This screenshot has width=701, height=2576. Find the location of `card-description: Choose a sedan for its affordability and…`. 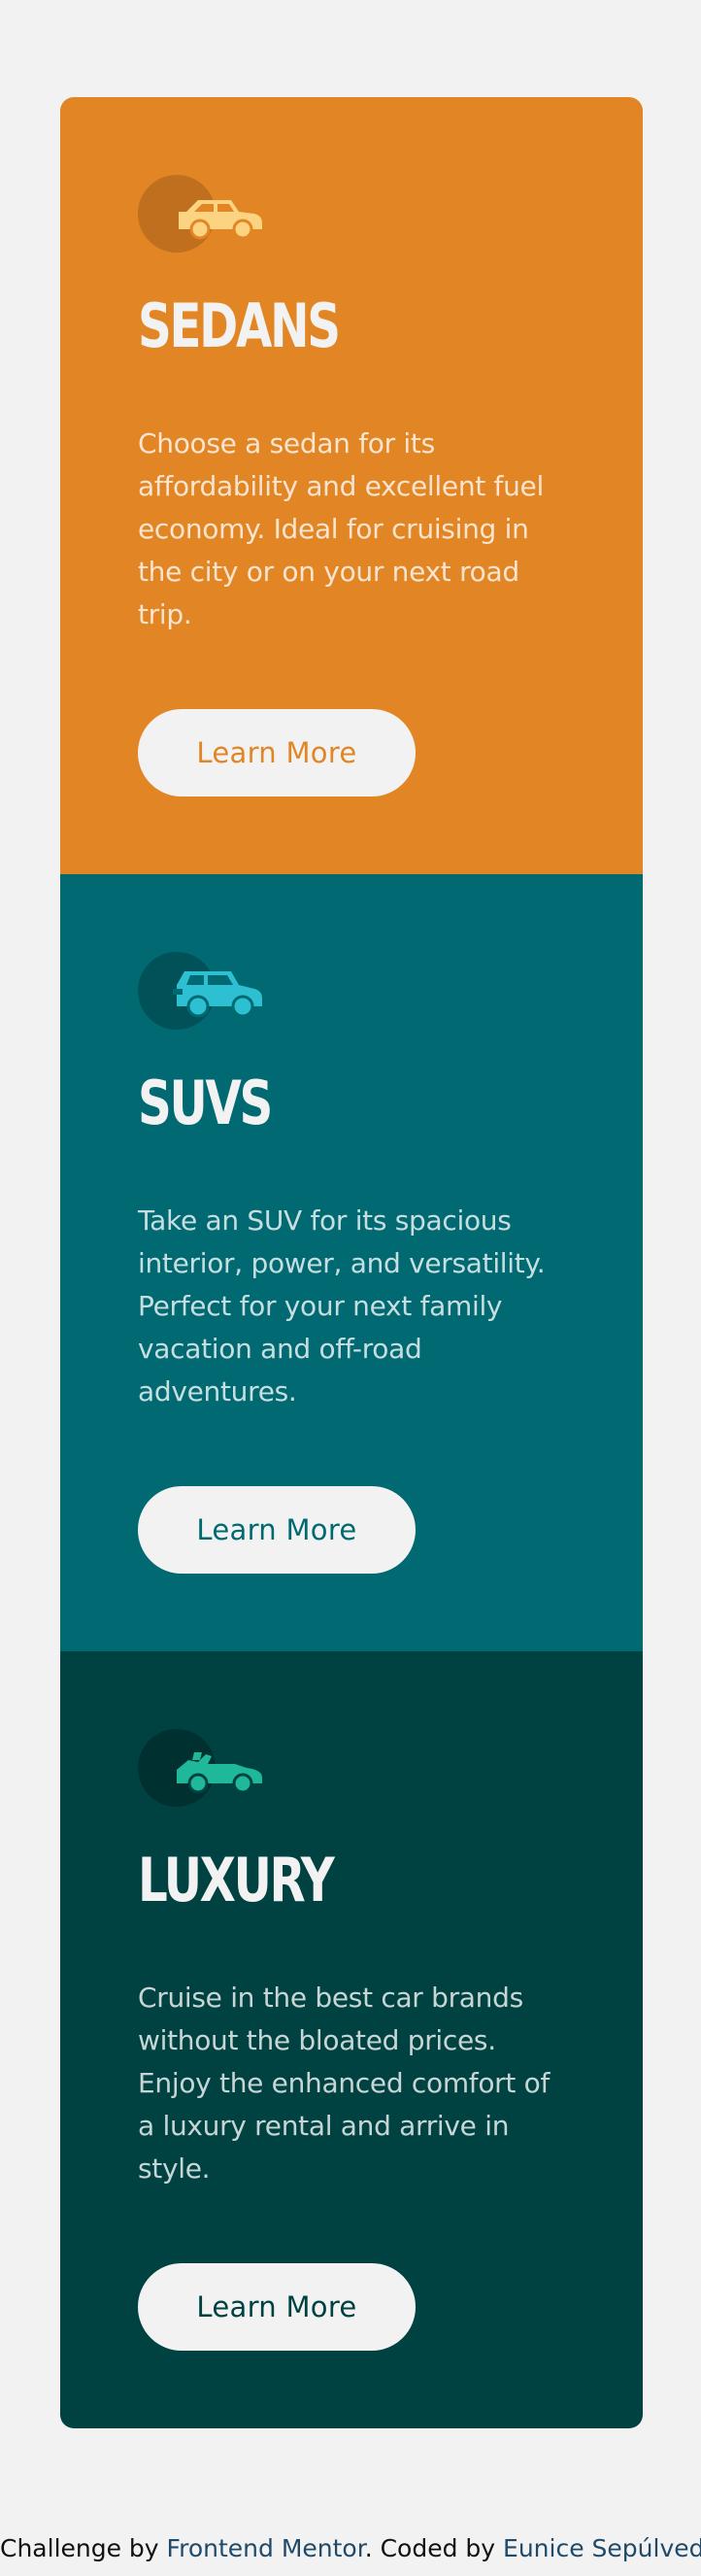

card-description: Choose a sedan for its affordability and… is located at coordinates (341, 528).